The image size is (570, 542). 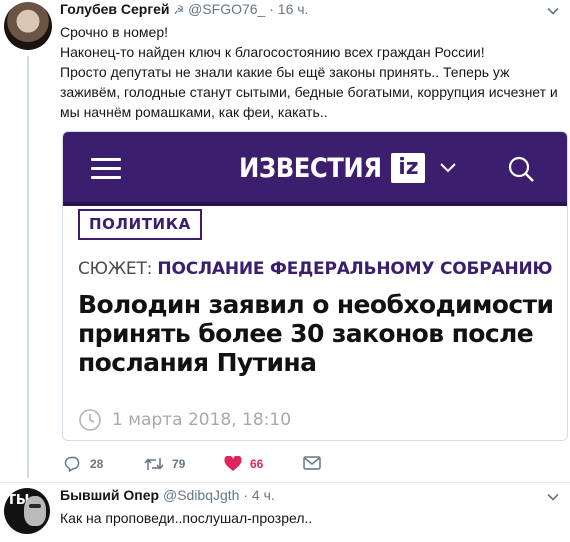 I want to click on tweet-actions: 28 79 66, so click(x=214, y=466).